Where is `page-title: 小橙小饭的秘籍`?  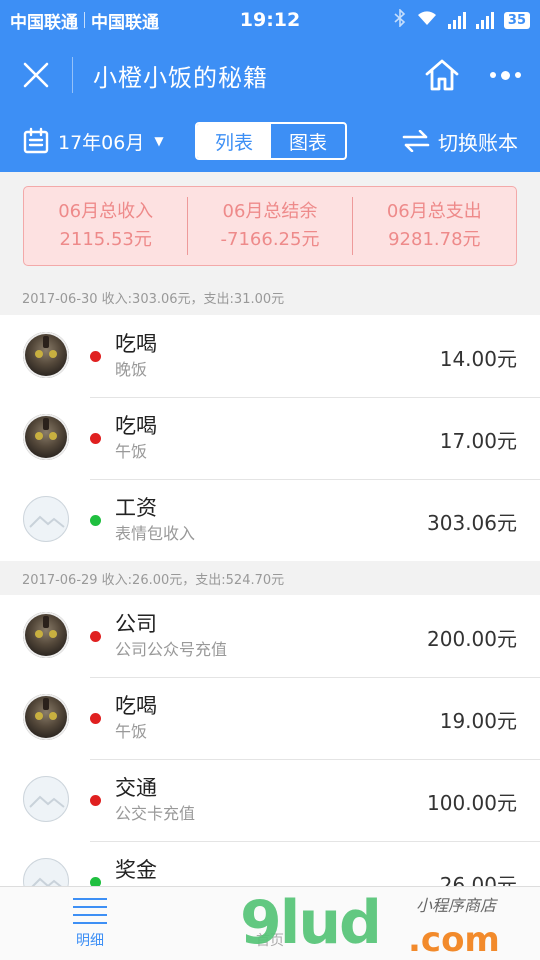
page-title: 小橙小饭的秘籍 is located at coordinates (180, 77).